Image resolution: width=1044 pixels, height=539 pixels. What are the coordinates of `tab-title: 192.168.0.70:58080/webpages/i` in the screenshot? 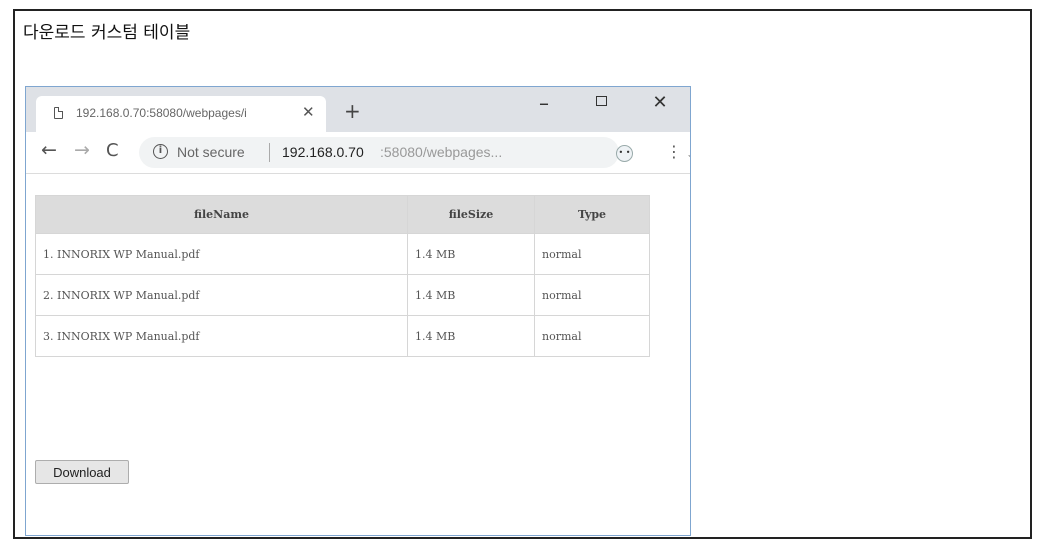 It's located at (161, 113).